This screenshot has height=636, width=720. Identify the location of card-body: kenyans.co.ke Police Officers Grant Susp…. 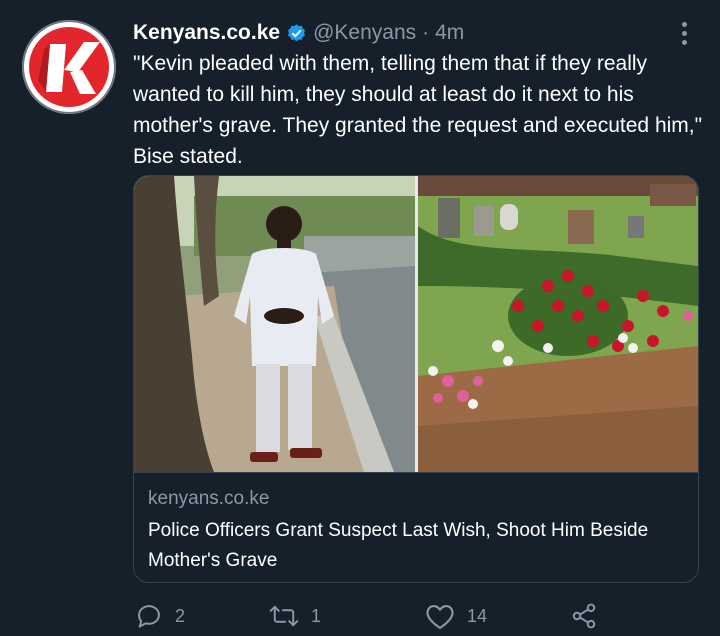
(416, 524).